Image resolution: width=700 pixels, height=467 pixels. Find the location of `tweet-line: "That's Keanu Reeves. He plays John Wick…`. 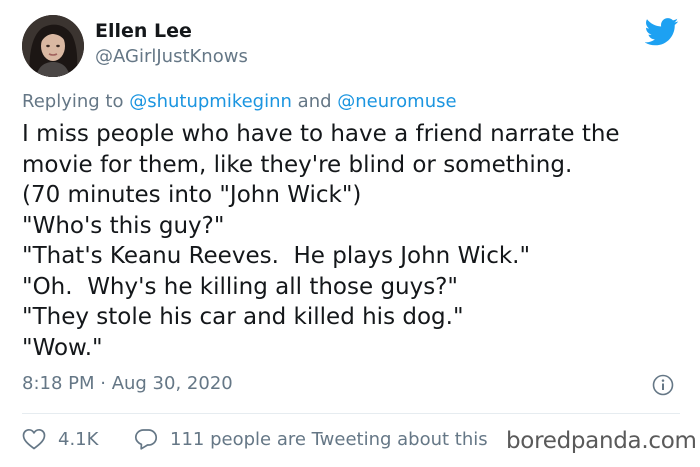

tweet-line: "That's Keanu Reeves. He plays John Wick… is located at coordinates (276, 256).